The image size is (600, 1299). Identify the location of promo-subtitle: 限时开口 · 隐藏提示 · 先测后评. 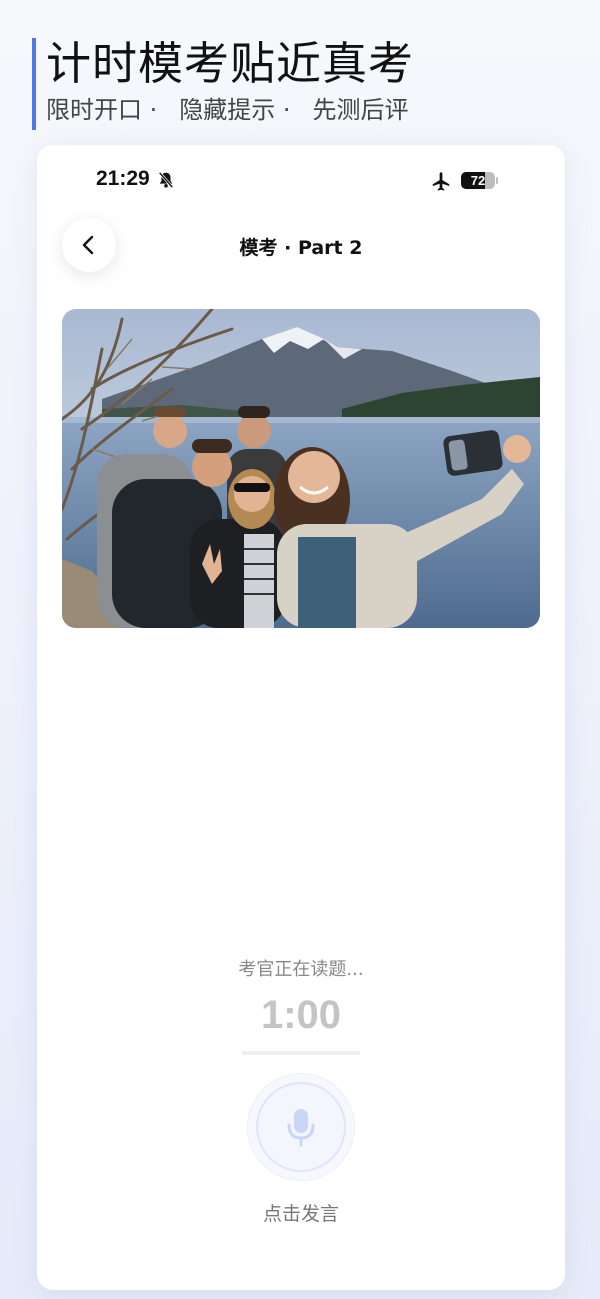
(238, 110).